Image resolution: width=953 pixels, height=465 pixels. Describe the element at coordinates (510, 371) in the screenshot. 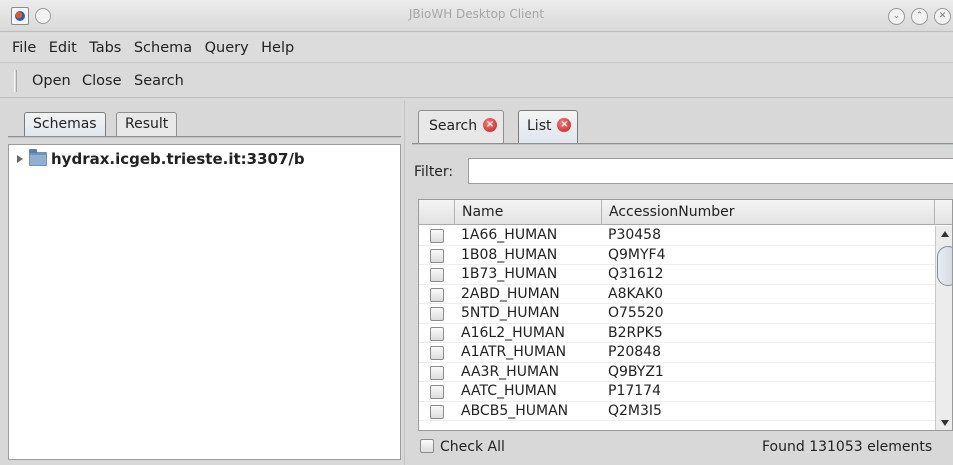

I see `cell-name: AA3R_HUMAN` at that location.